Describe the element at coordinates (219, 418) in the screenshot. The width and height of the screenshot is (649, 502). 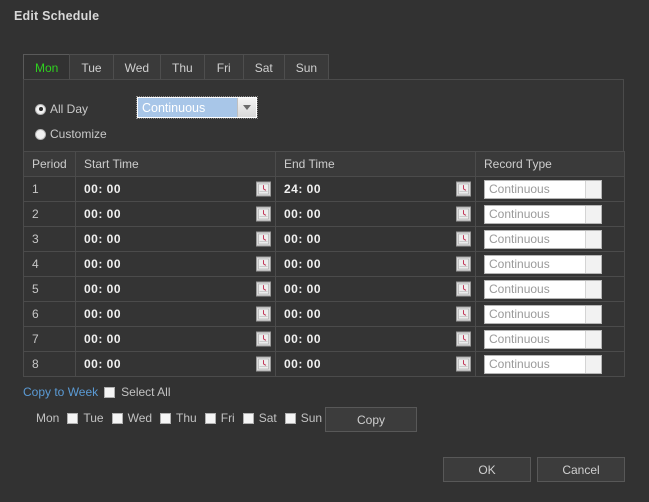
I see `copy-day-fri: Fri` at that location.